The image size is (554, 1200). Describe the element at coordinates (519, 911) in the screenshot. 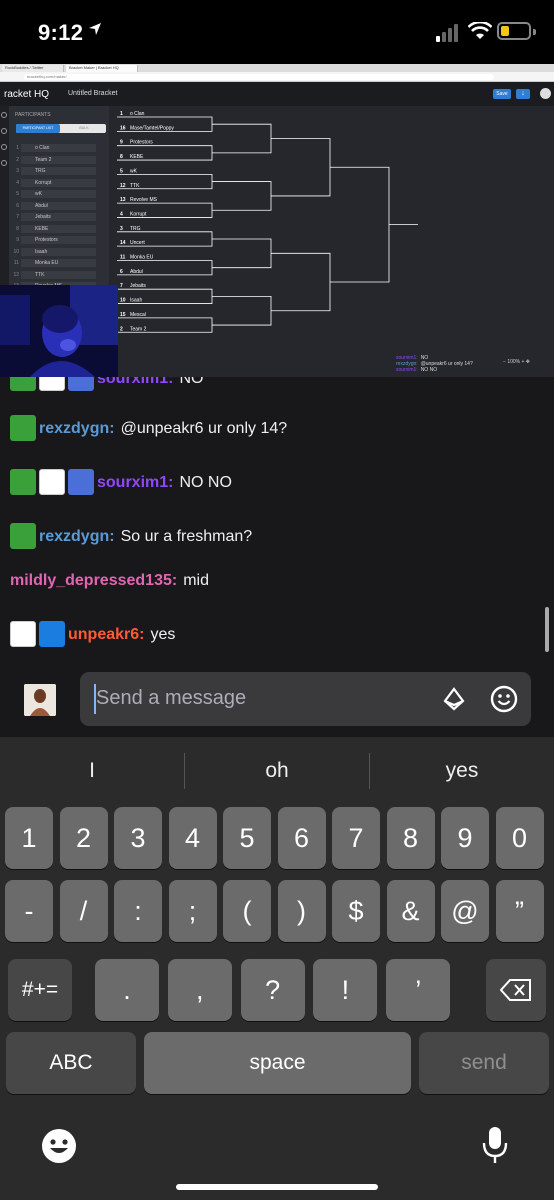

I see `symbol-key: ”` at that location.